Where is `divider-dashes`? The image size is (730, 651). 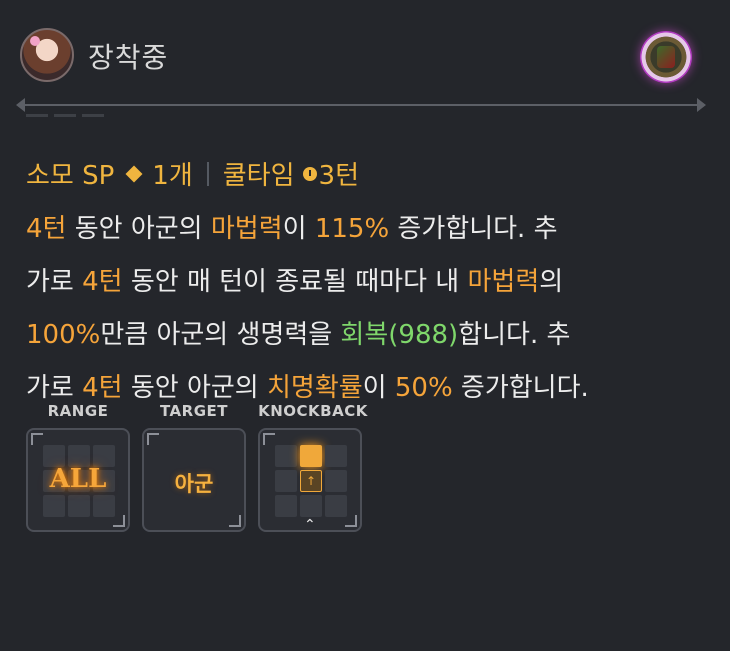 divider-dashes is located at coordinates (65, 115).